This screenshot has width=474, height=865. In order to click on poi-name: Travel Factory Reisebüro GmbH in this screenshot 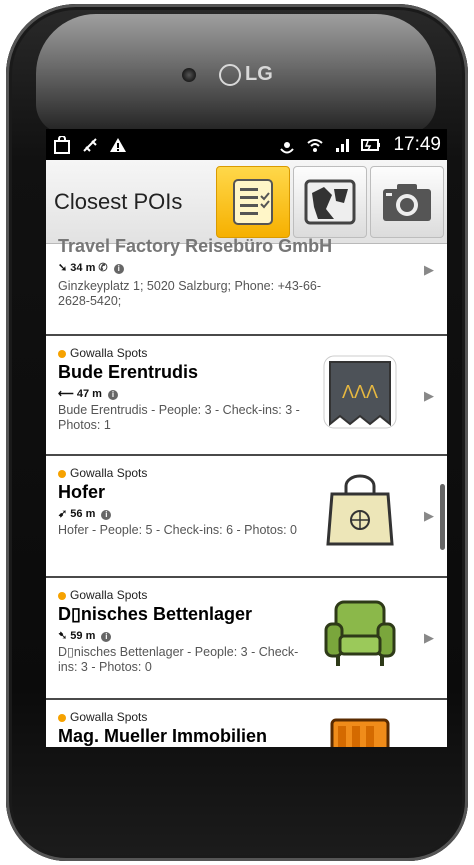, I will do `click(195, 246)`.